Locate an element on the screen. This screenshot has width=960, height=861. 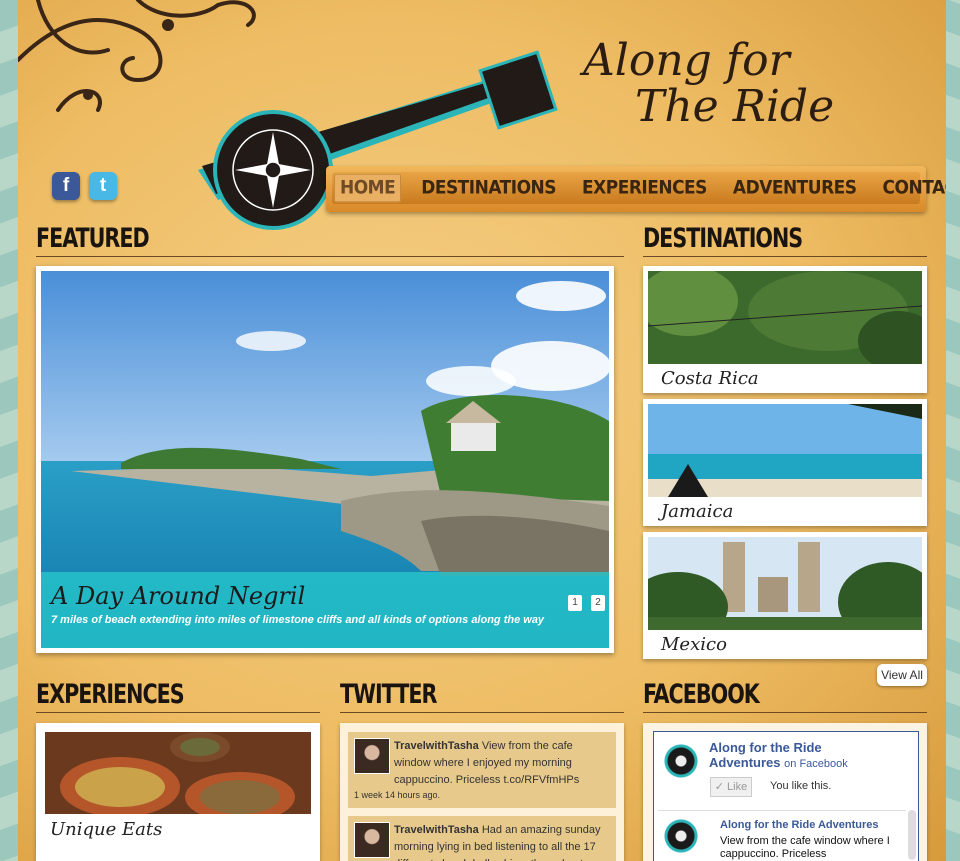
nav-adventures: ADVENTURES is located at coordinates (795, 188).